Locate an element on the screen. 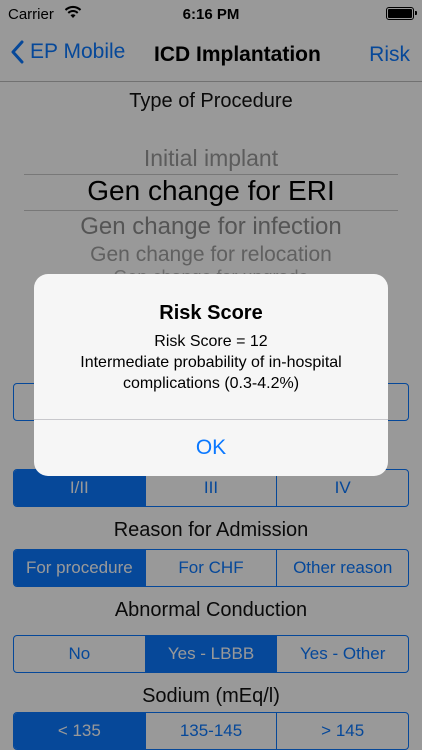 Image resolution: width=422 pixels, height=750 pixels. alert-title: Risk Score is located at coordinates (211, 313).